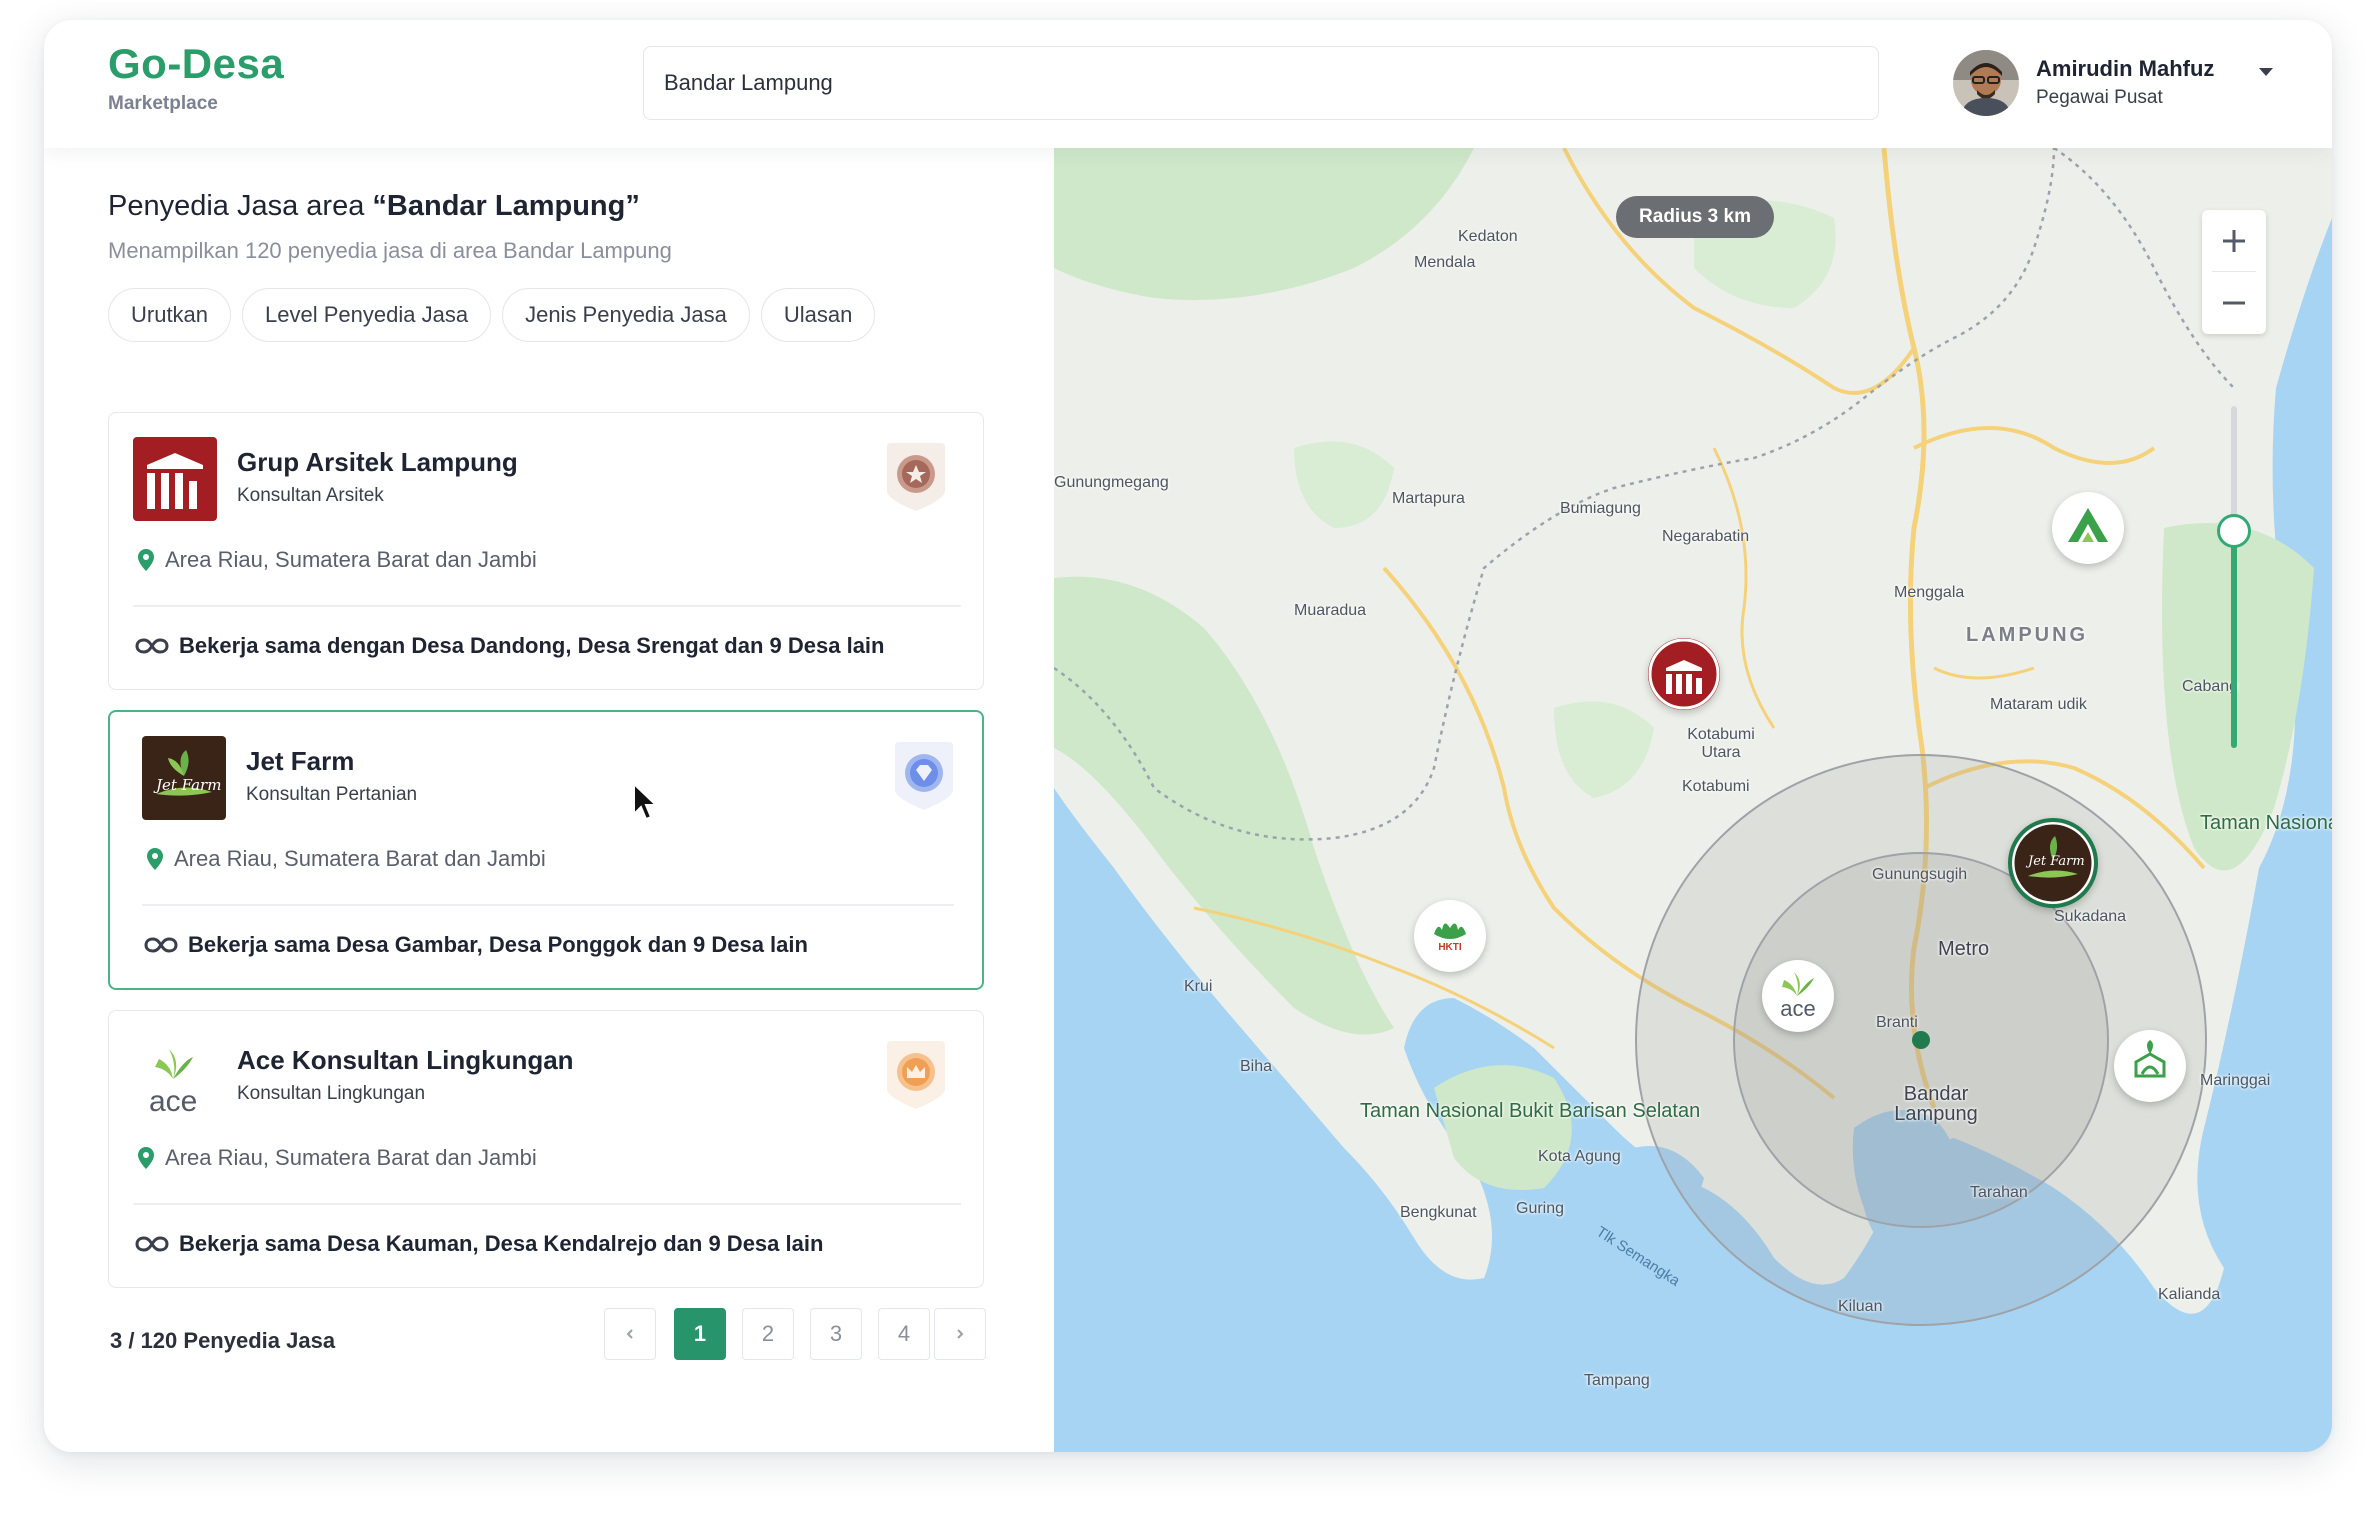 The width and height of the screenshot is (2376, 1518). Describe the element at coordinates (175, 479) in the screenshot. I see `grup-arsitek-logo-icon` at that location.